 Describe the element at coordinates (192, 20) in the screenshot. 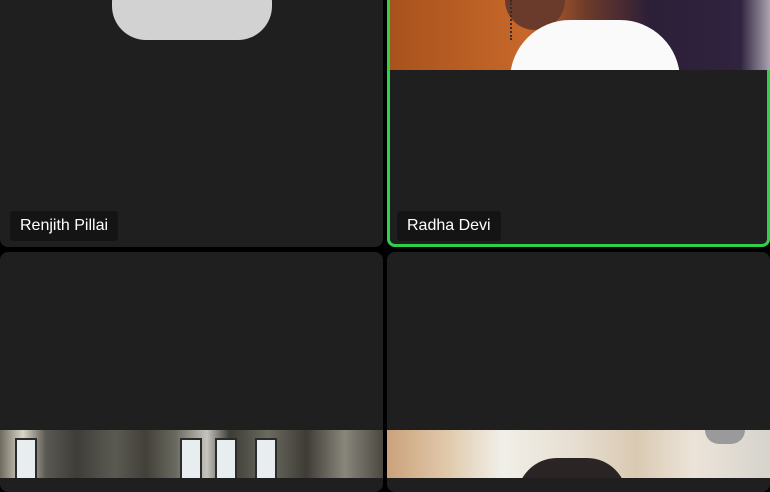

I see `avatar-placeholder` at that location.